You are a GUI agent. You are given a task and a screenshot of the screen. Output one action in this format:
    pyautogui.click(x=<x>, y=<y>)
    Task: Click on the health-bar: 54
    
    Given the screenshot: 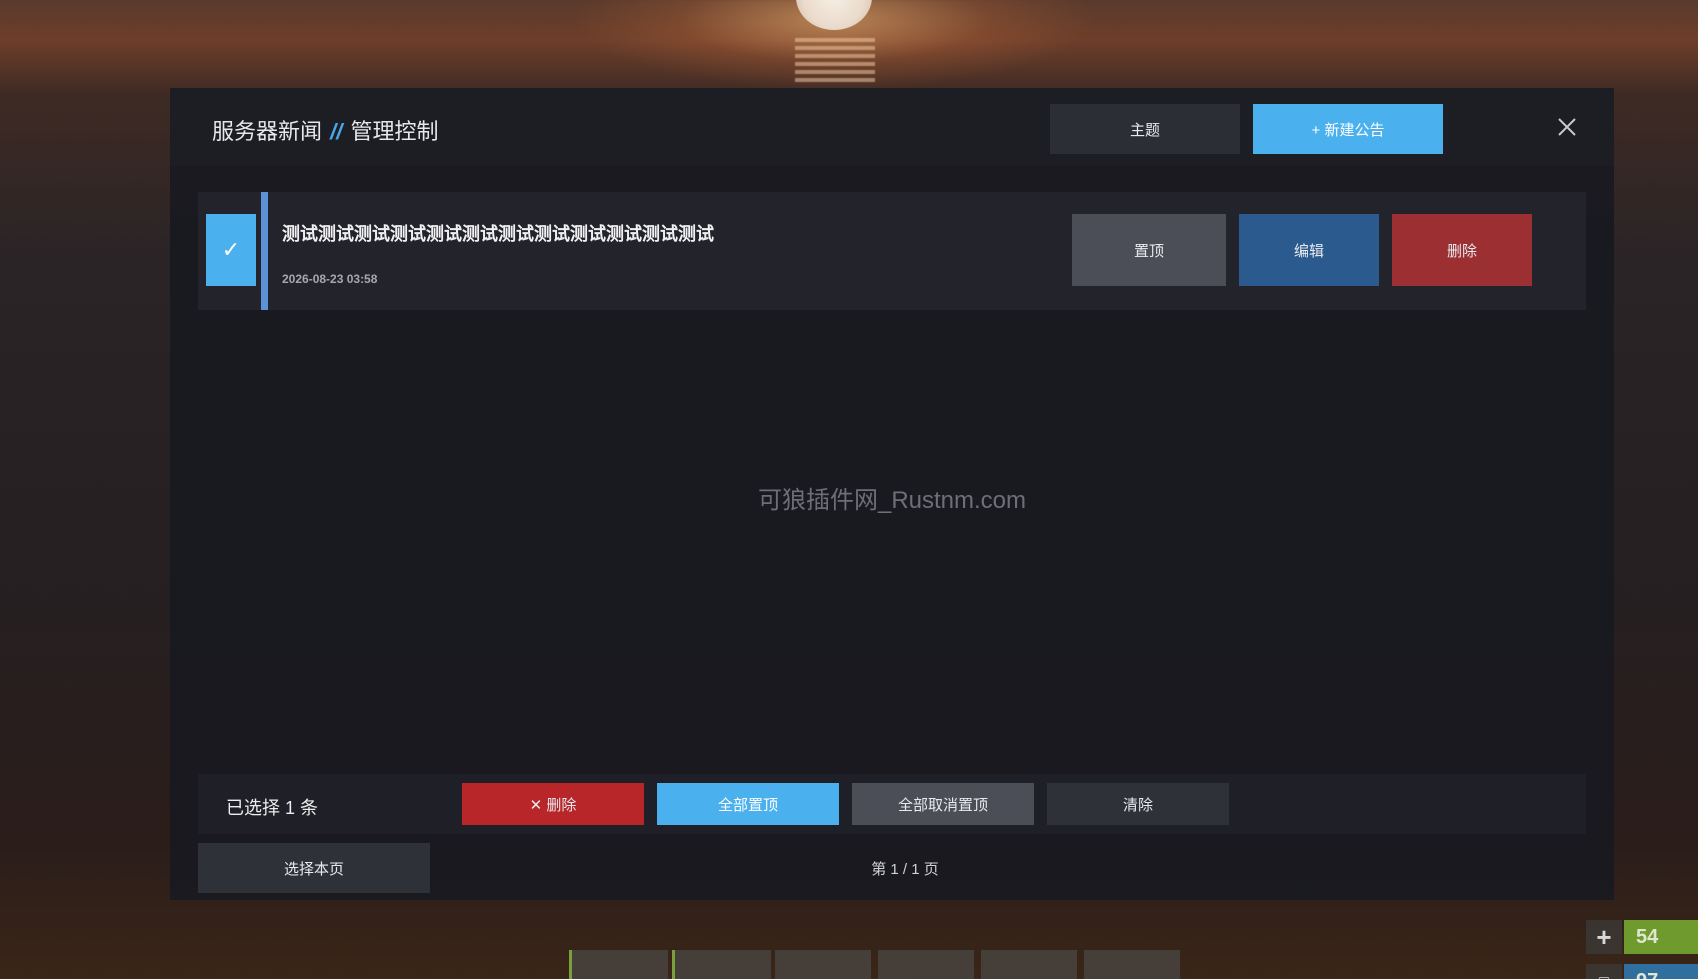 What is the action you would take?
    pyautogui.click(x=1661, y=937)
    